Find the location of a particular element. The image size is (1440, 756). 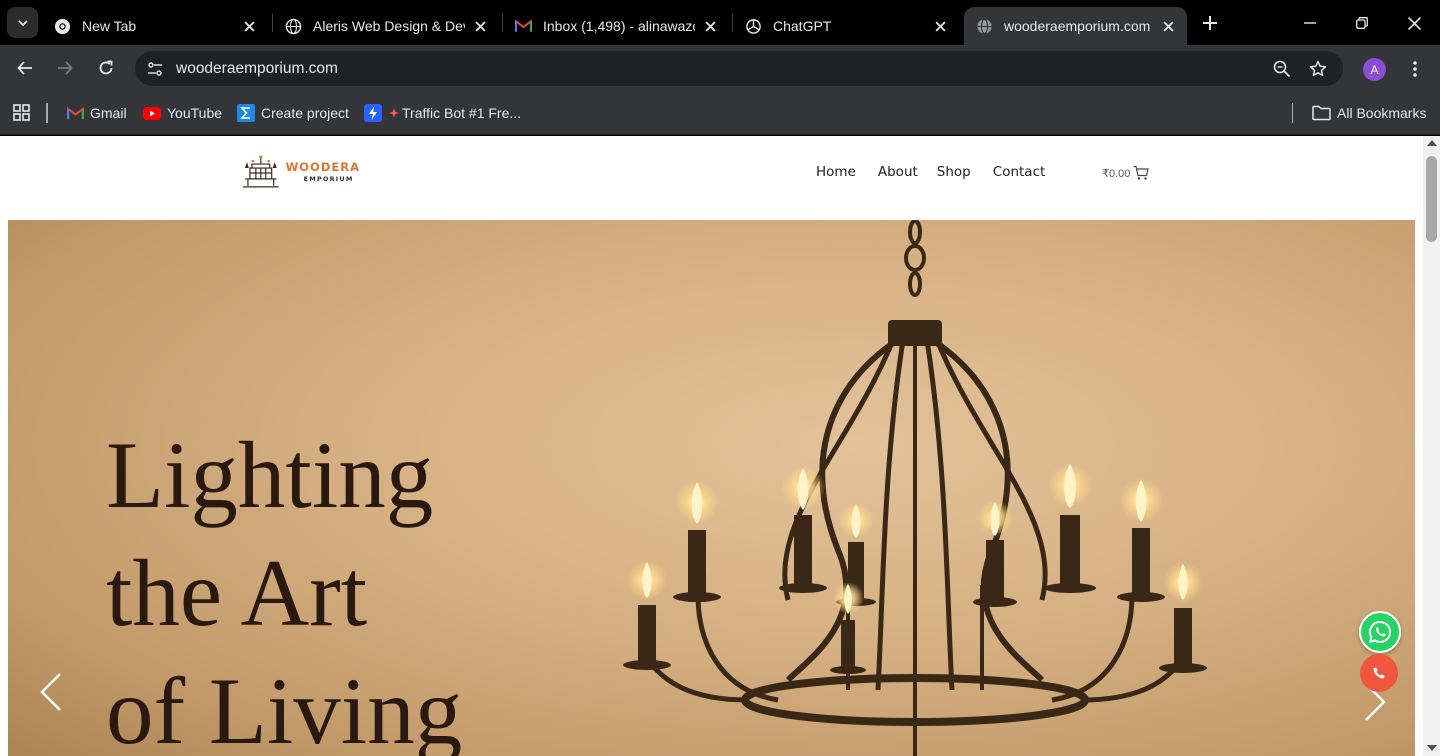

main-nav: Home About Shop Contact is located at coordinates (941, 174).